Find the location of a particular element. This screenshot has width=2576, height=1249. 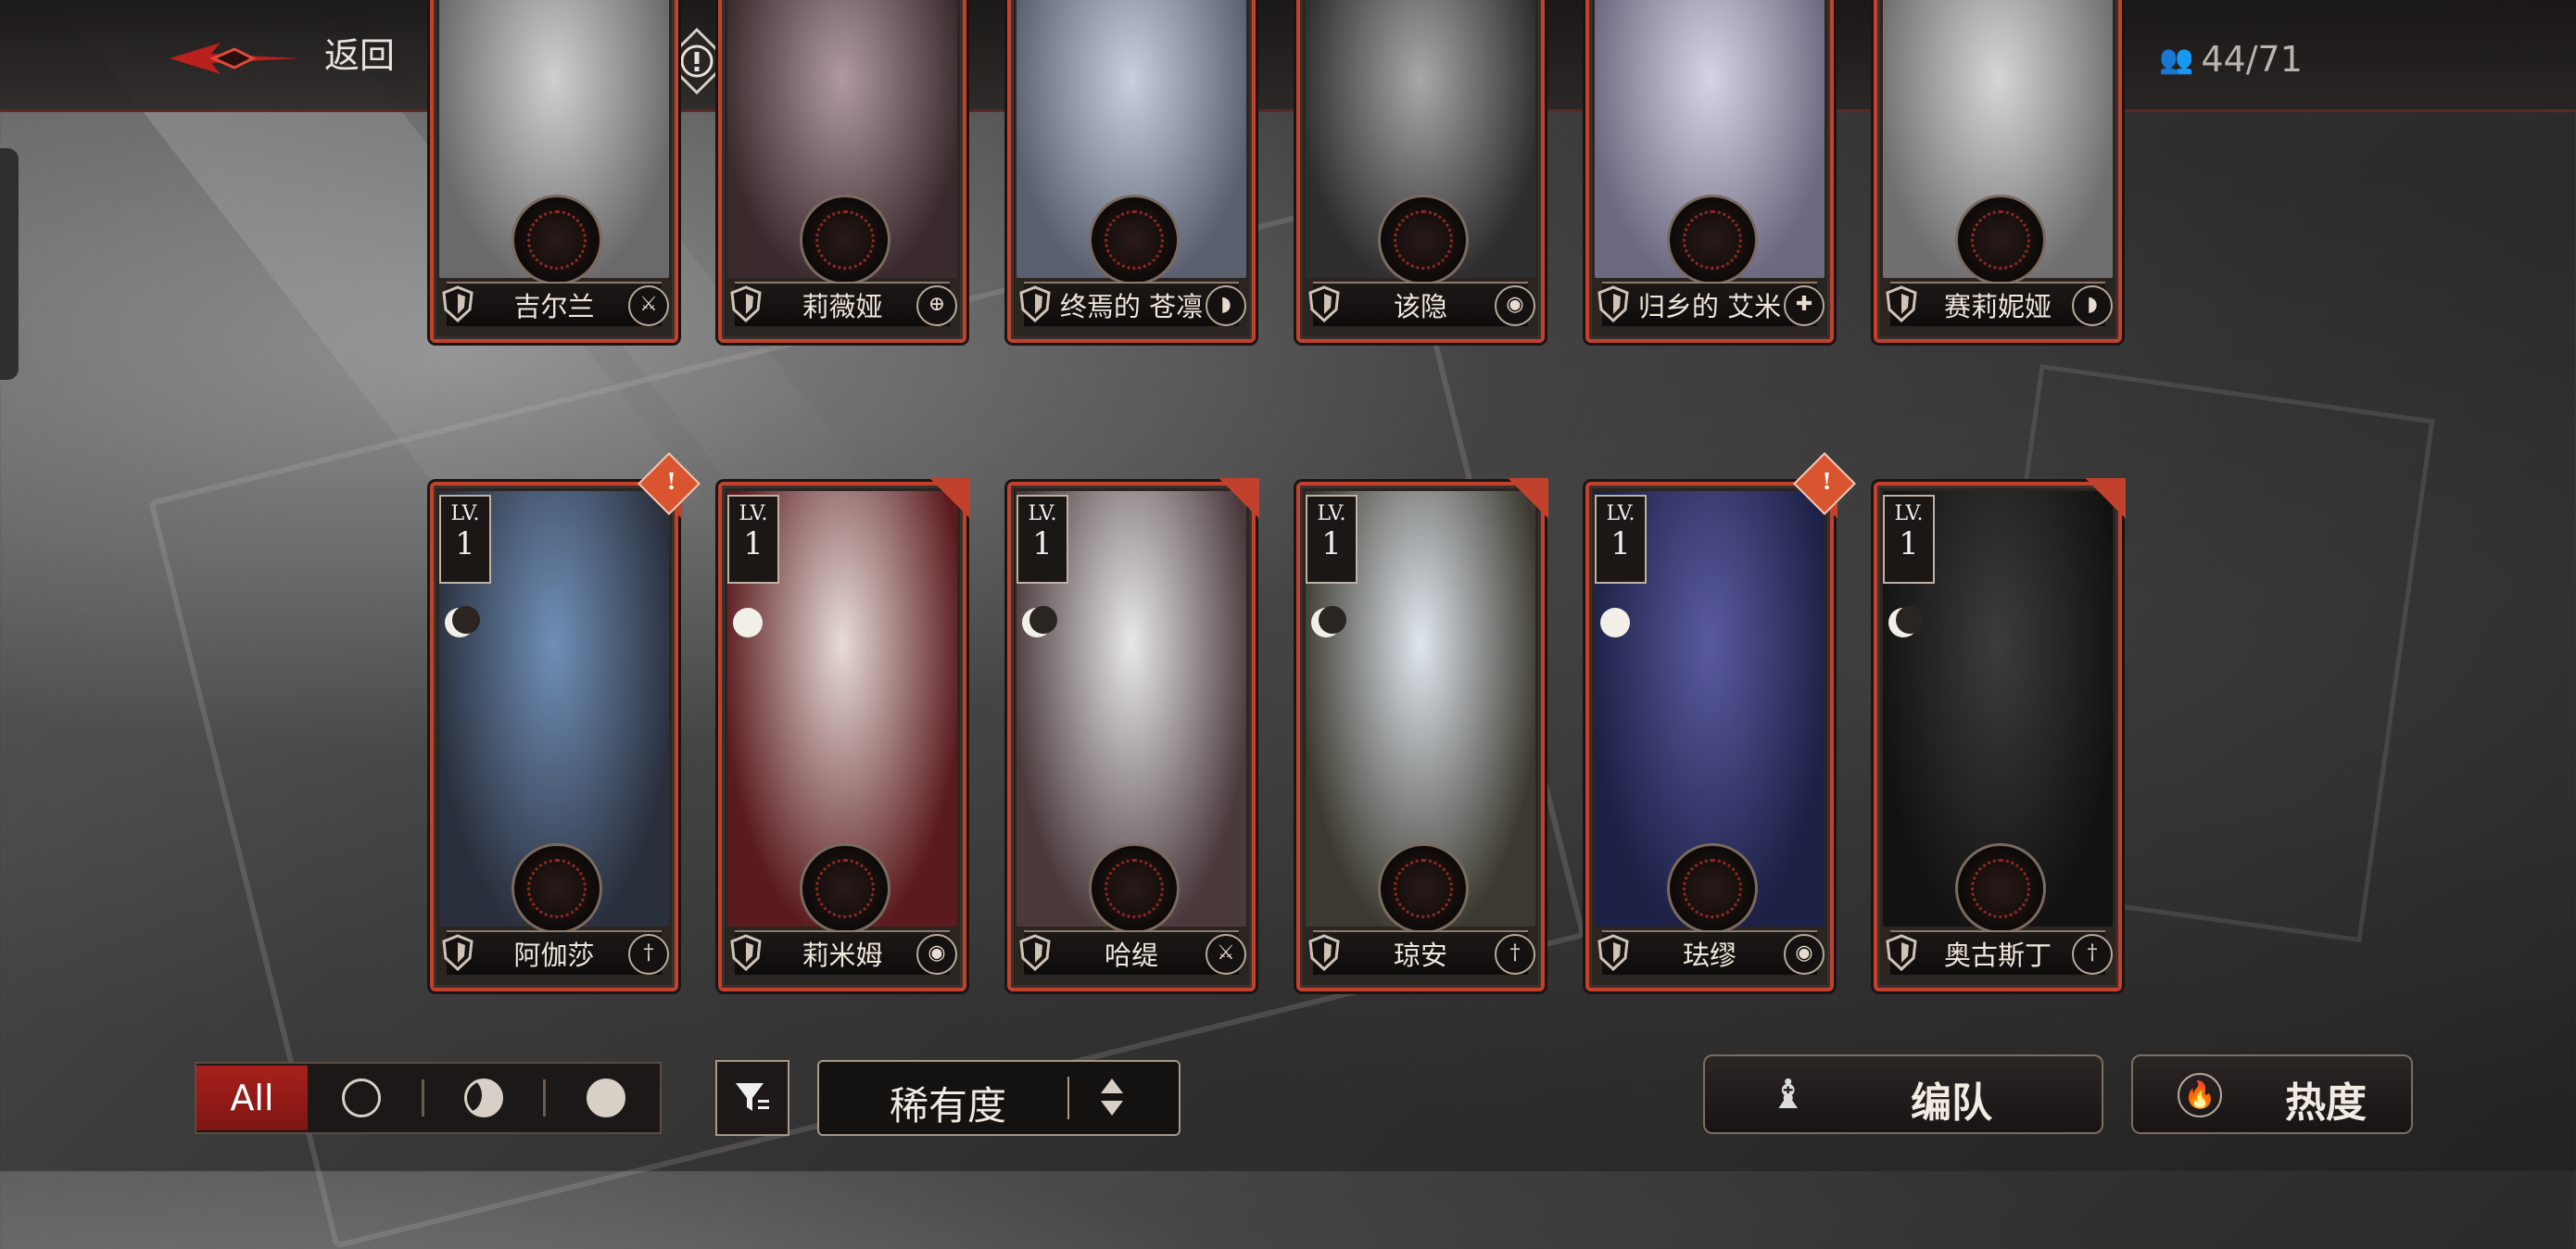

filter-button is located at coordinates (752, 1098).